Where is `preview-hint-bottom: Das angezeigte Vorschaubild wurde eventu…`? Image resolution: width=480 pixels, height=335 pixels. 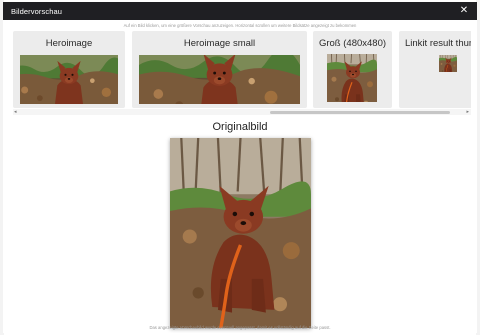
preview-hint-bottom: Das angezeigte Vorschaubild wurde eventu… is located at coordinates (240, 327).